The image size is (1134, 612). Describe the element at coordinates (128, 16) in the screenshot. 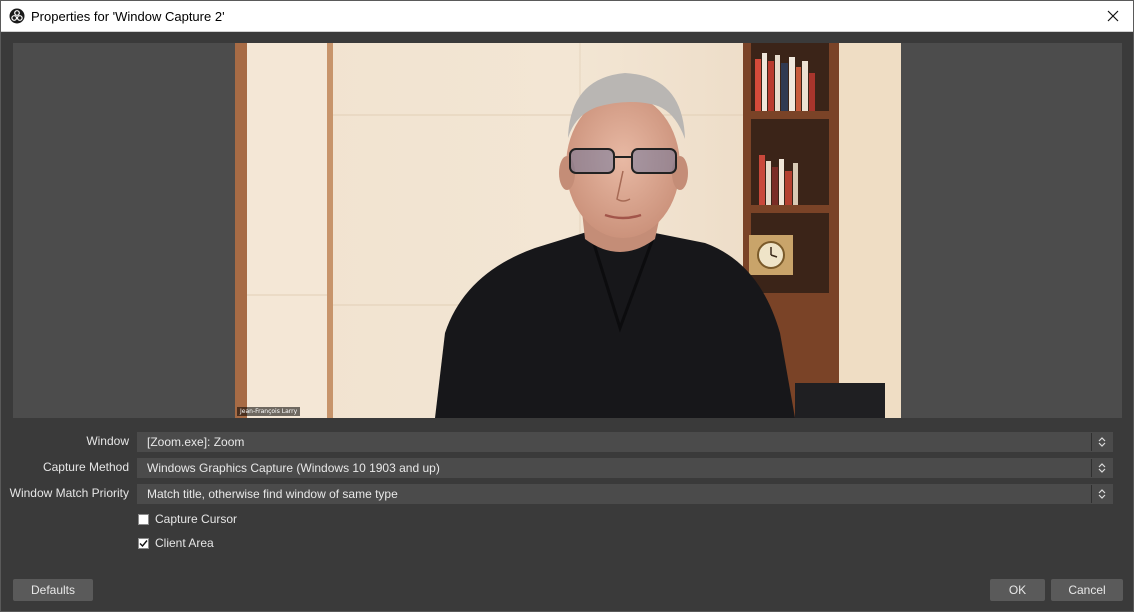

I see `dialog-title: Properties for 'Window Capture 2'` at that location.